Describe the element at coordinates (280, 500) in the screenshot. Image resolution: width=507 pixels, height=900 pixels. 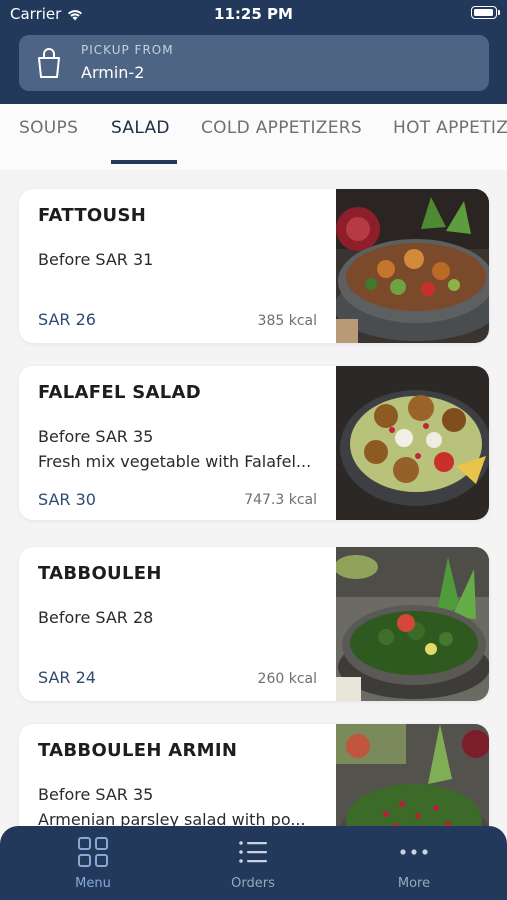
I see `item-calories: 747.3 kcal` at that location.